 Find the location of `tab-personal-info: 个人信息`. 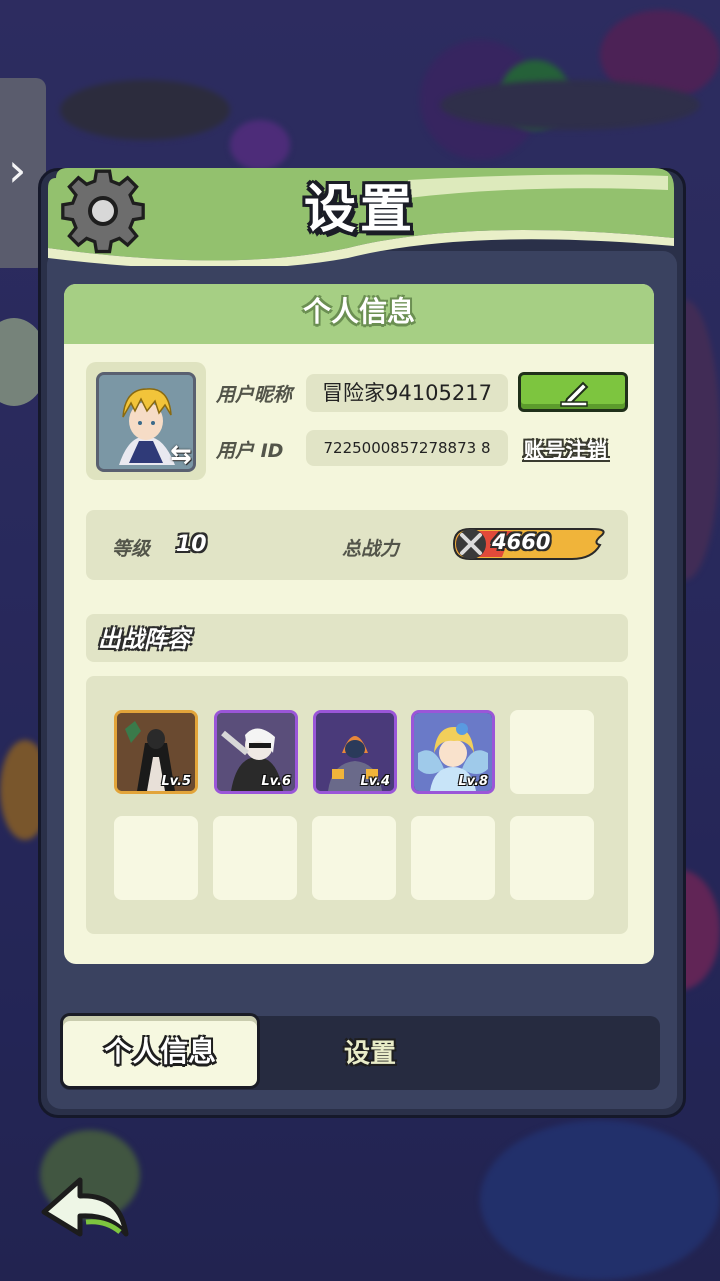

tab-personal-info: 个人信息 is located at coordinates (160, 1051).